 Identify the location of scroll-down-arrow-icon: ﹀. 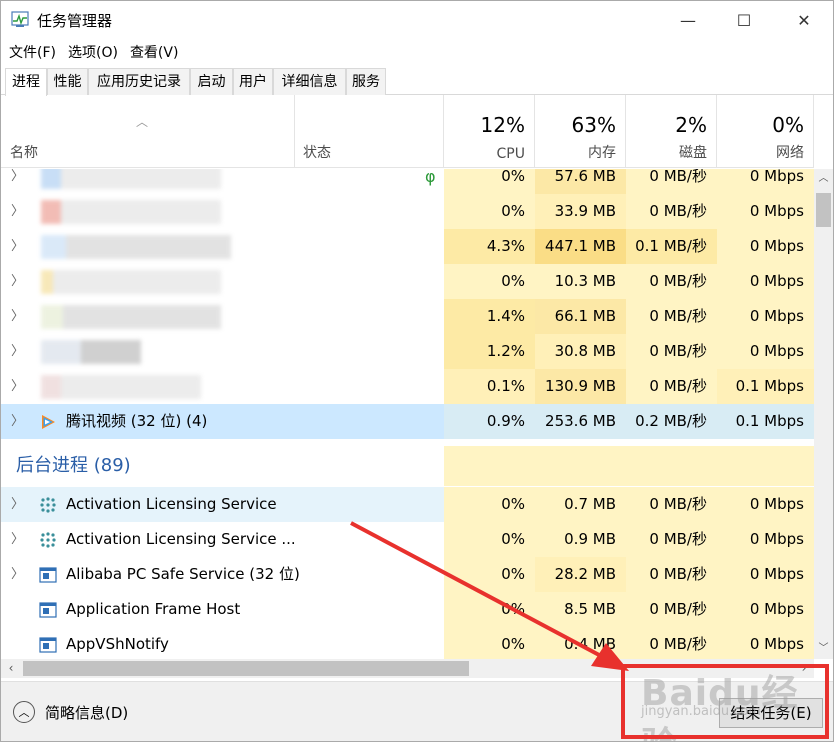
(823, 649).